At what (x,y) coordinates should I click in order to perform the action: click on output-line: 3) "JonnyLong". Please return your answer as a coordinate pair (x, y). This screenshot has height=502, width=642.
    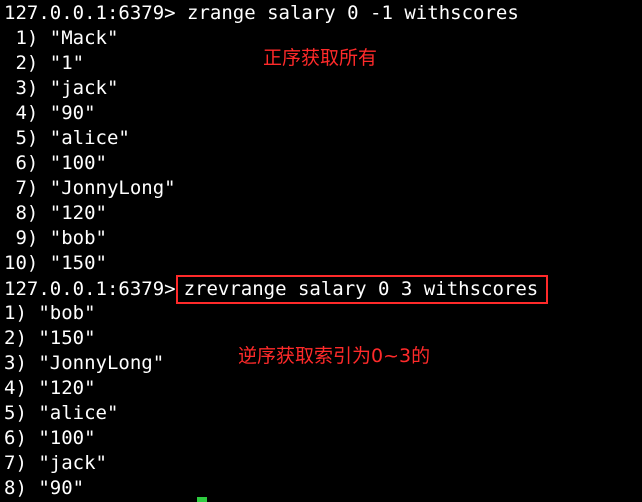
    Looking at the image, I should click on (84, 363).